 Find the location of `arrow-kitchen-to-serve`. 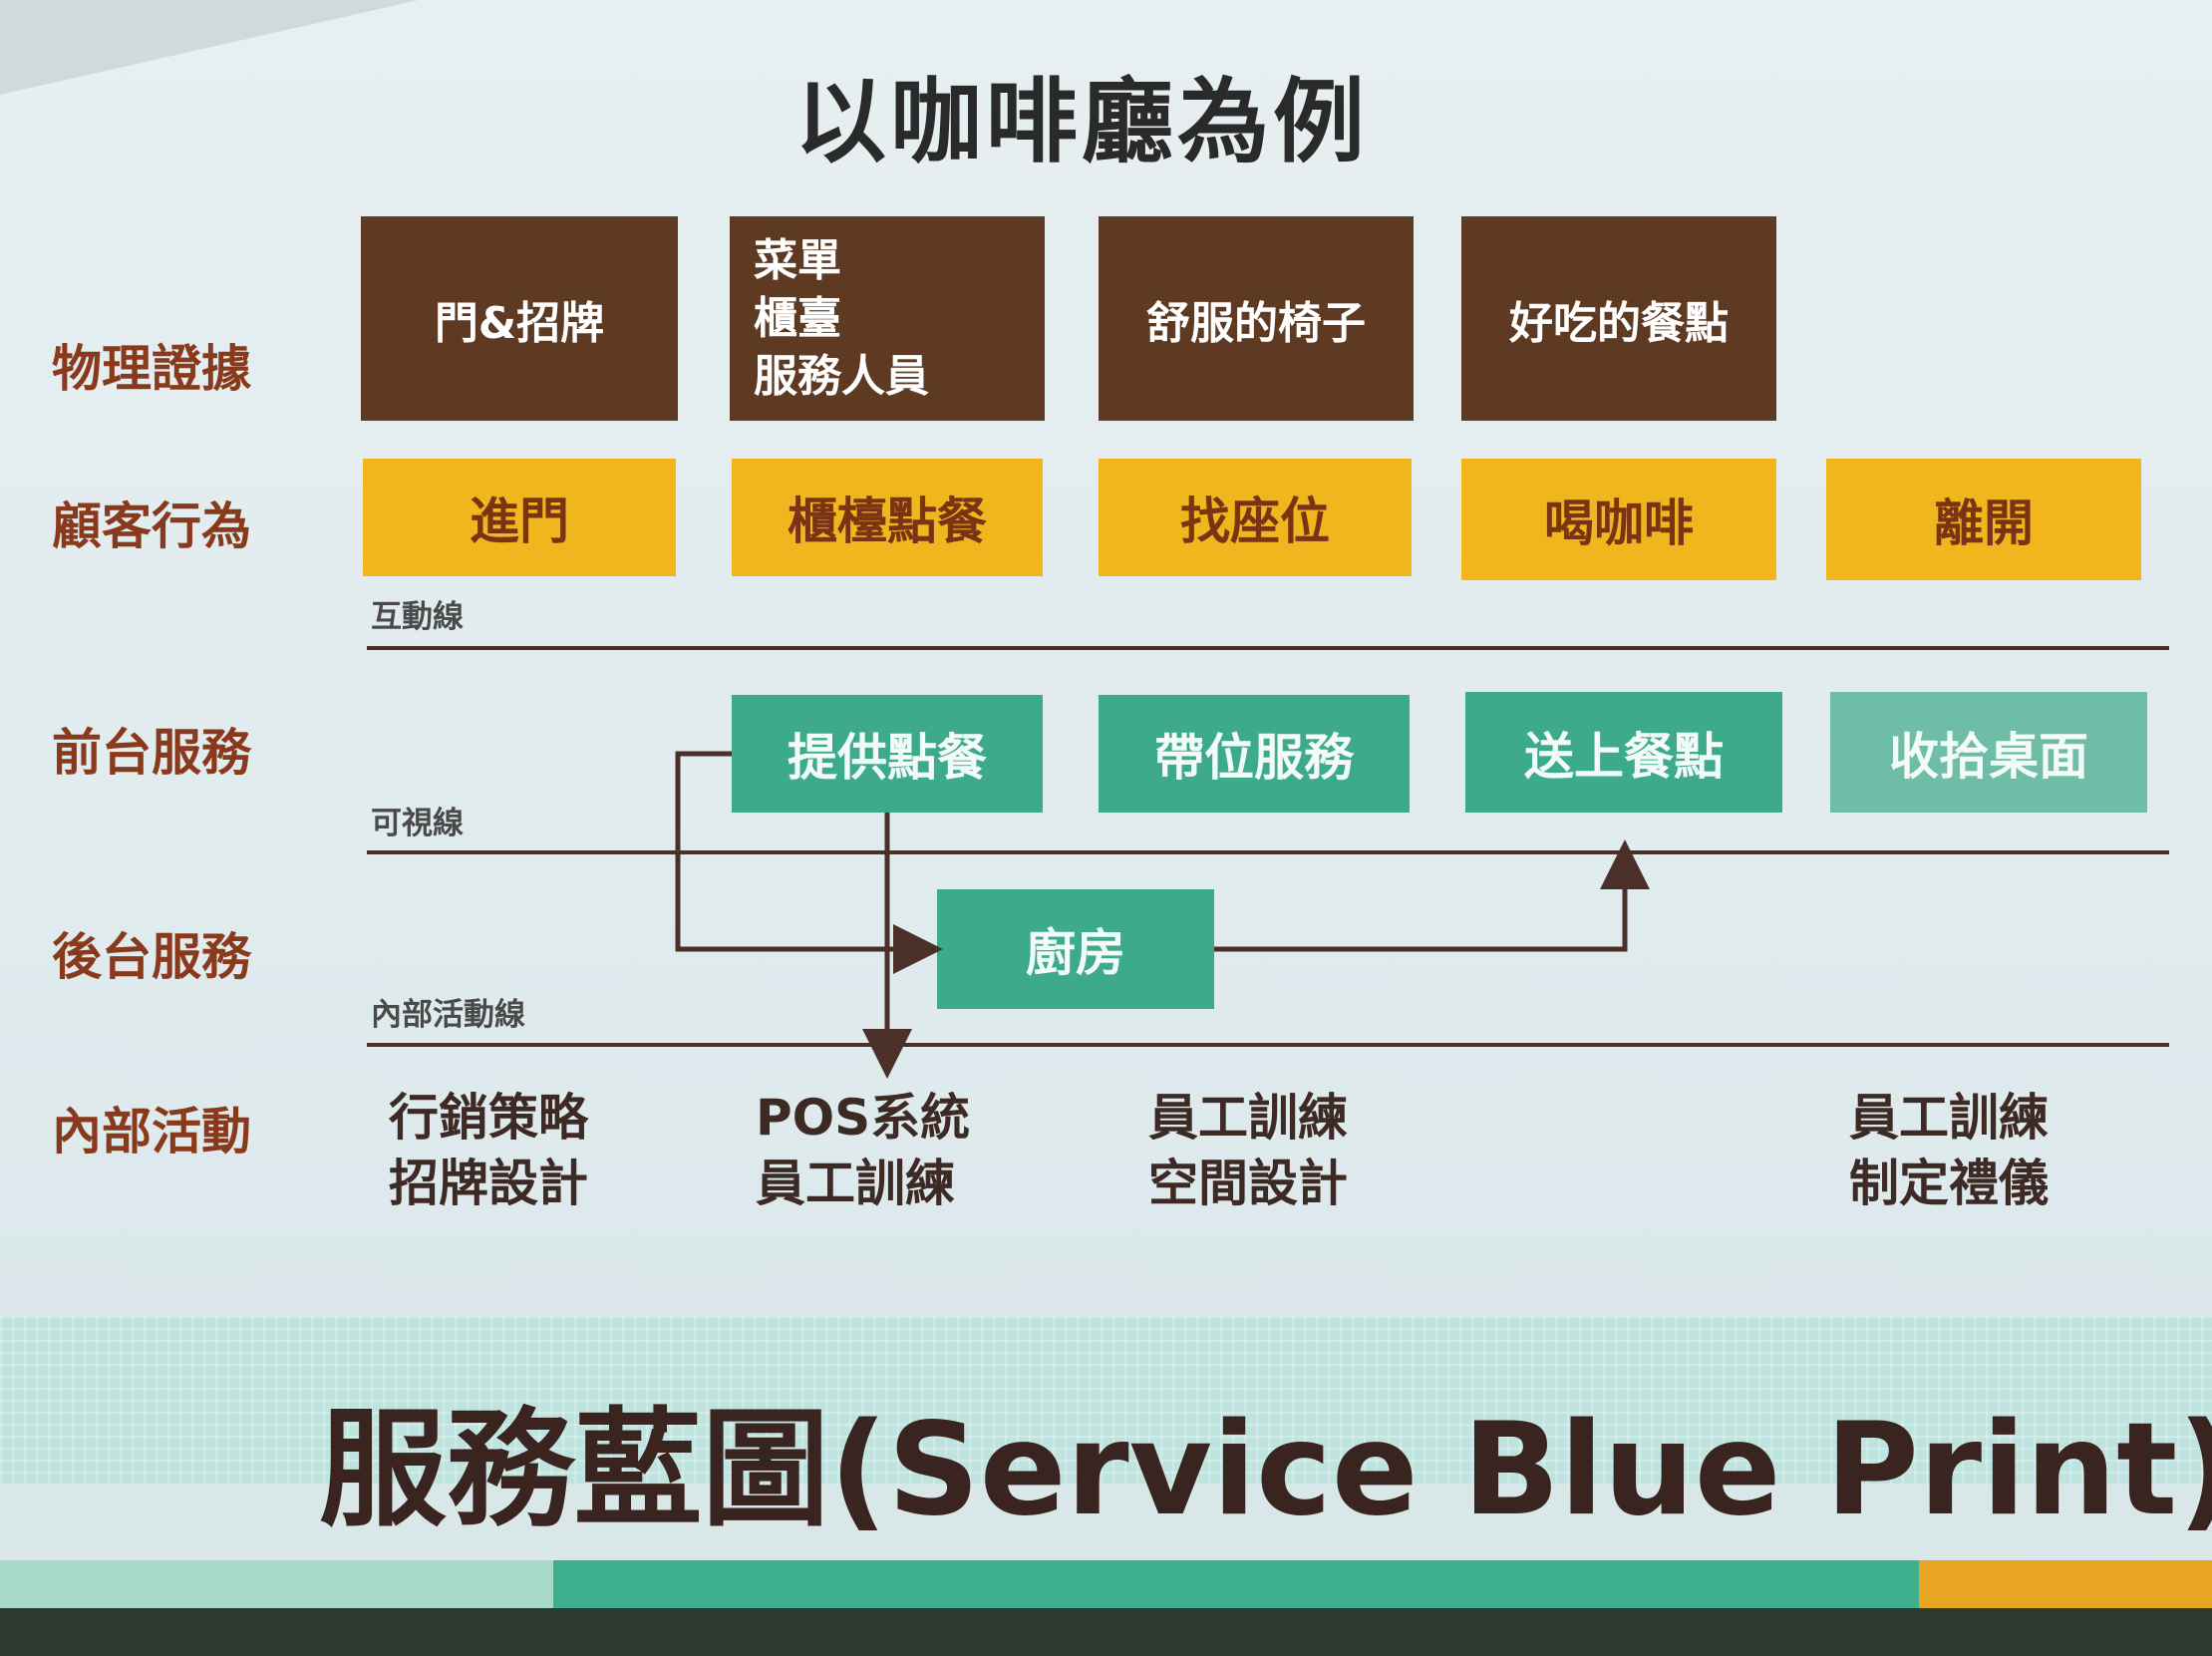

arrow-kitchen-to-serve is located at coordinates (1432, 895).